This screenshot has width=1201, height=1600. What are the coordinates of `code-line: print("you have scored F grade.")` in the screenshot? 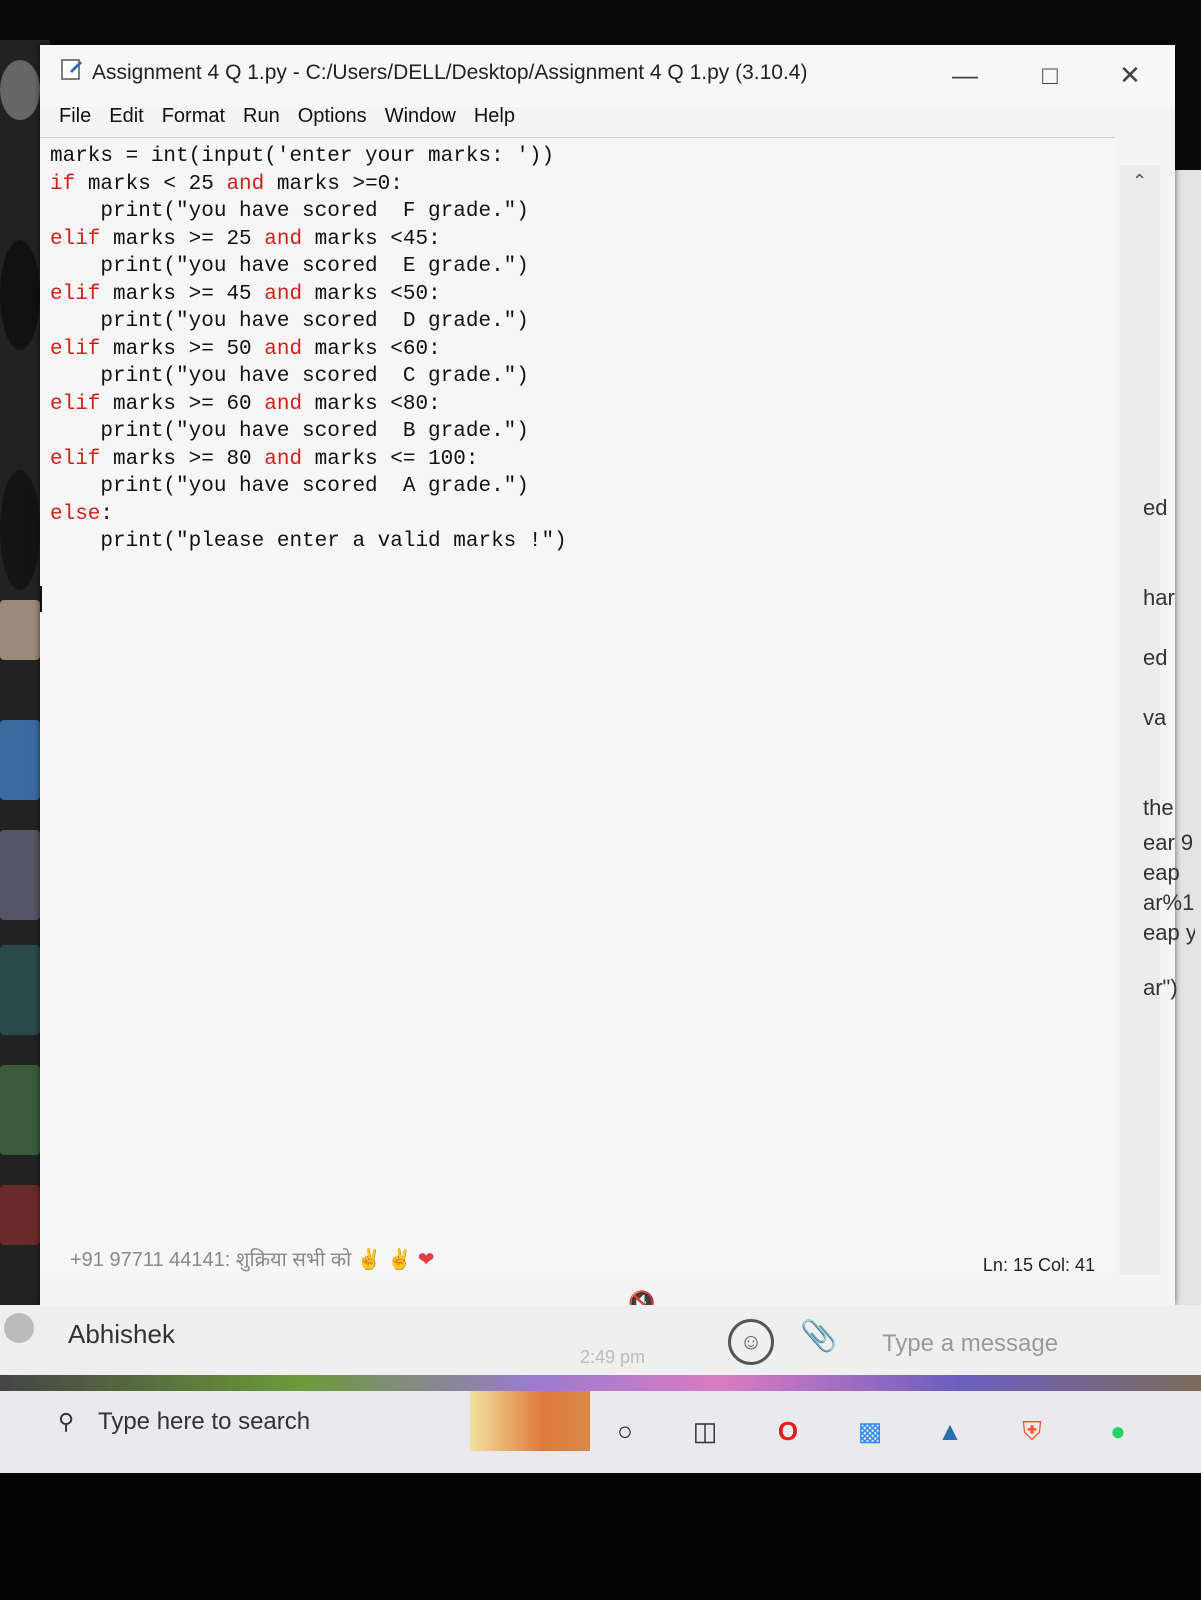 It's located at (308, 212).